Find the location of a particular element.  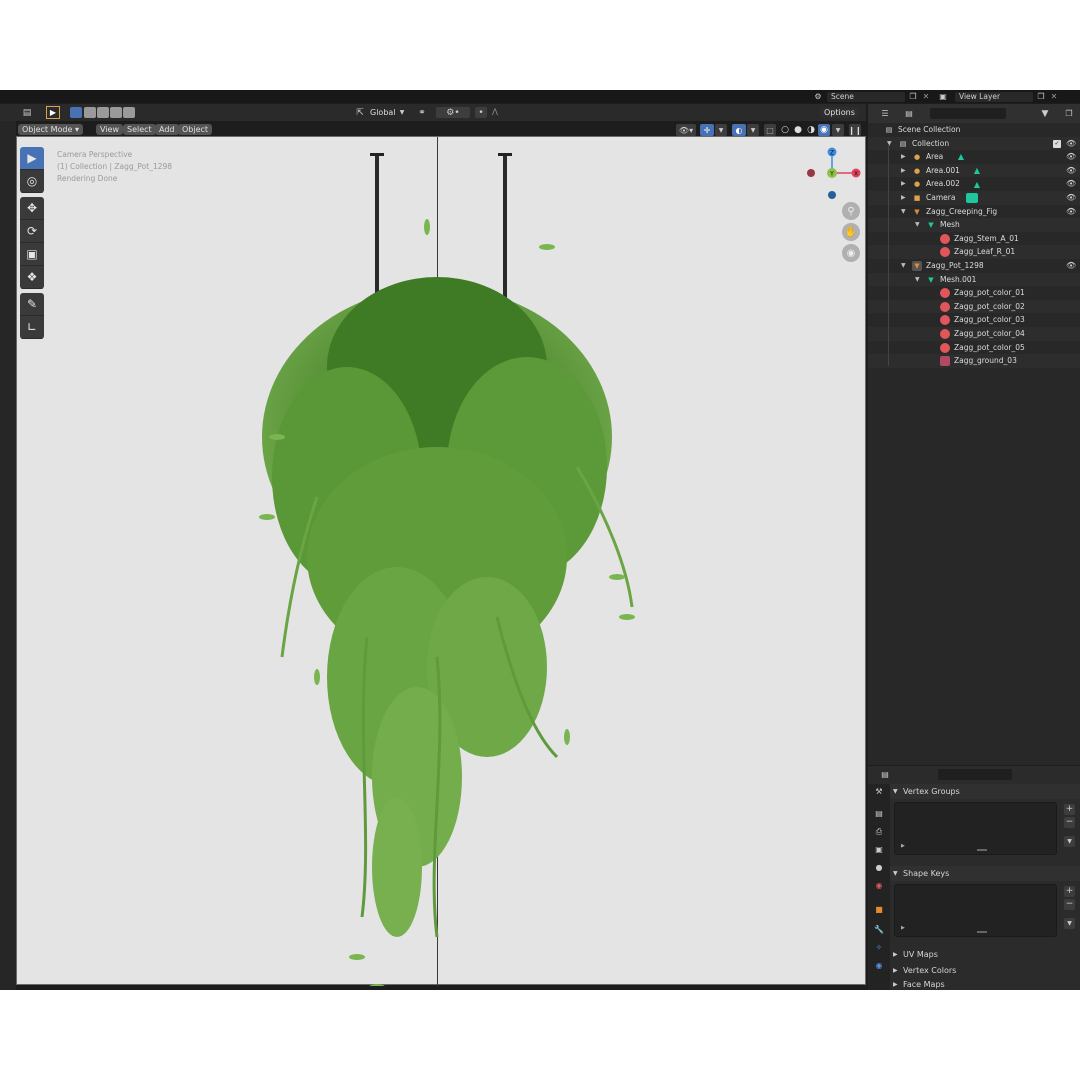

options-dropdown: Options is located at coordinates (839, 112).